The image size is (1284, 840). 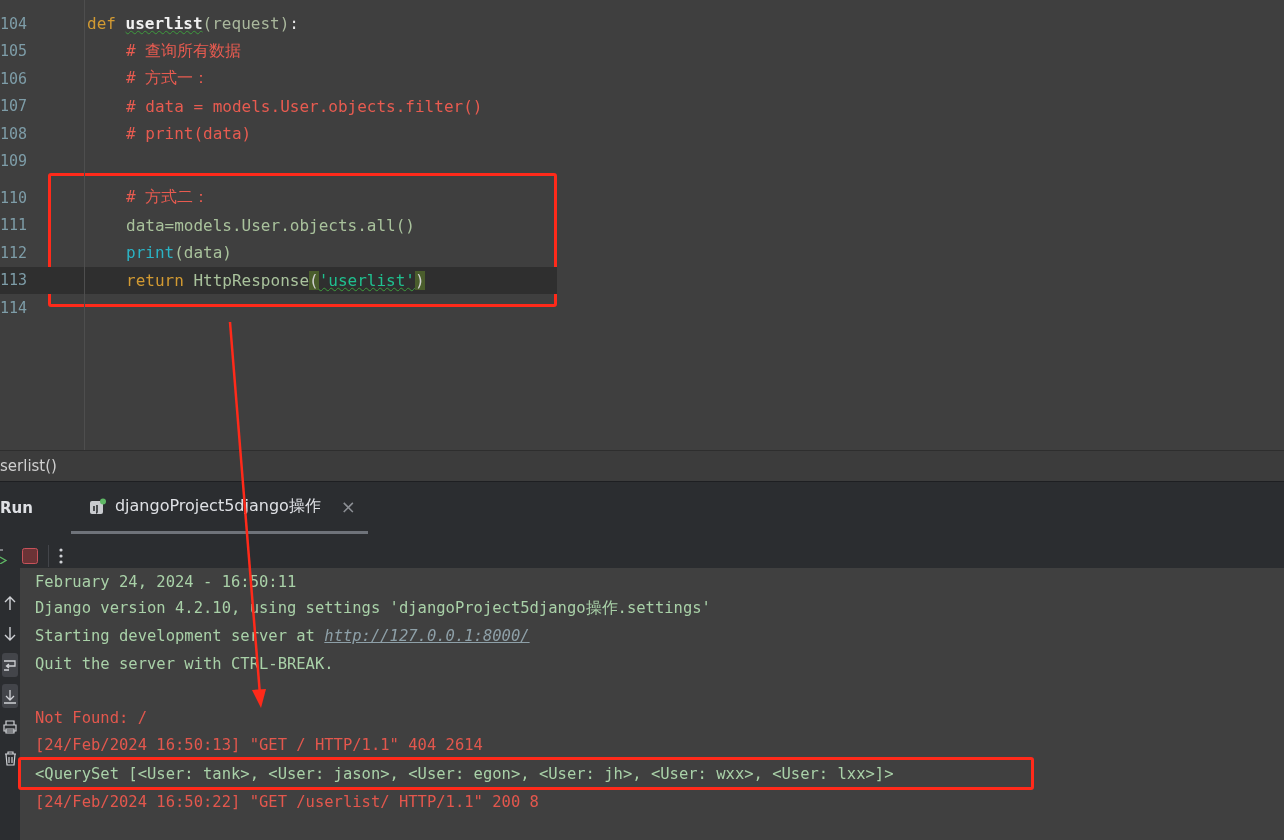 I want to click on code-text: data=models.User.objects.all(), so click(x=270, y=225).